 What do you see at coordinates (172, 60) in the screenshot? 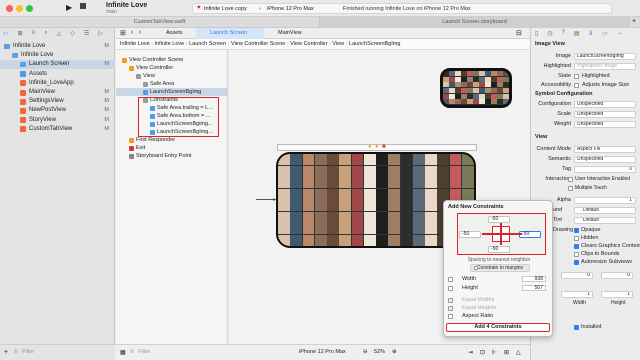
I see `outline-item: View Controller Scene` at bounding box center [172, 60].